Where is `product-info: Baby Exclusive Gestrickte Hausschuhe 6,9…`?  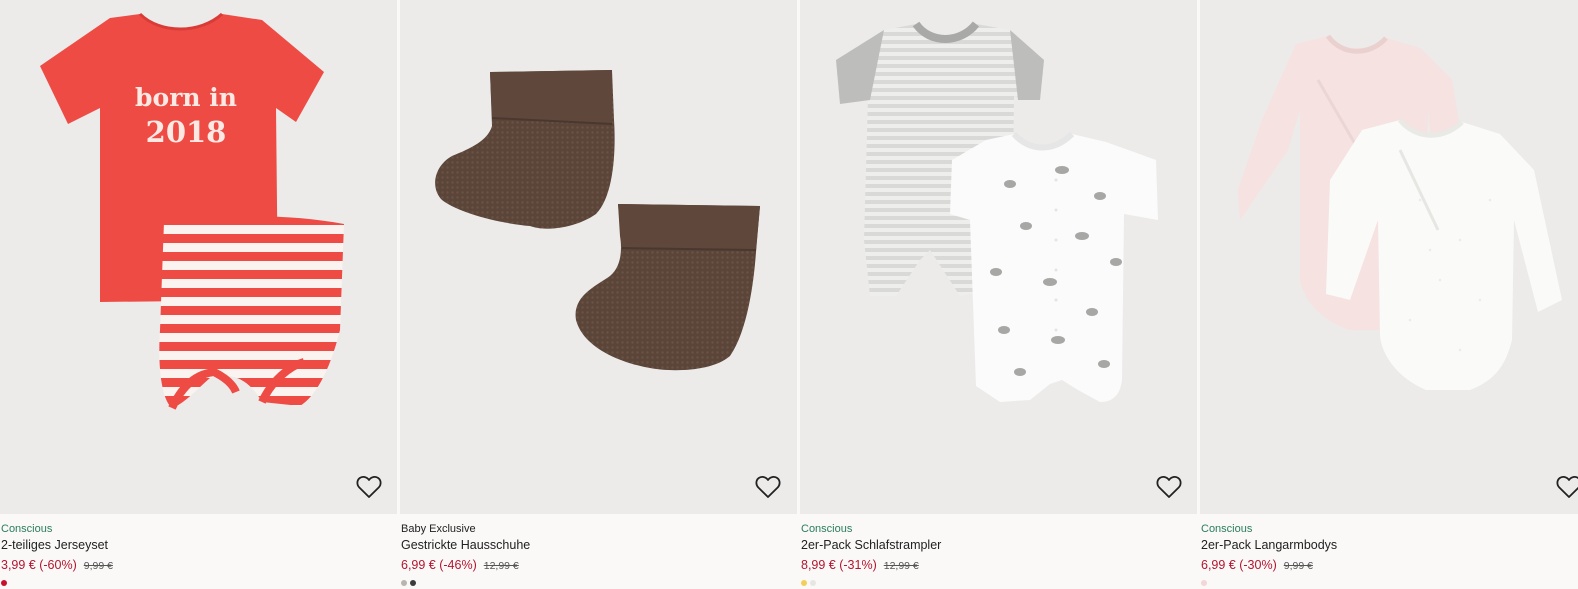 product-info: Baby Exclusive Gestrickte Hausschuhe 6,9… is located at coordinates (598, 551).